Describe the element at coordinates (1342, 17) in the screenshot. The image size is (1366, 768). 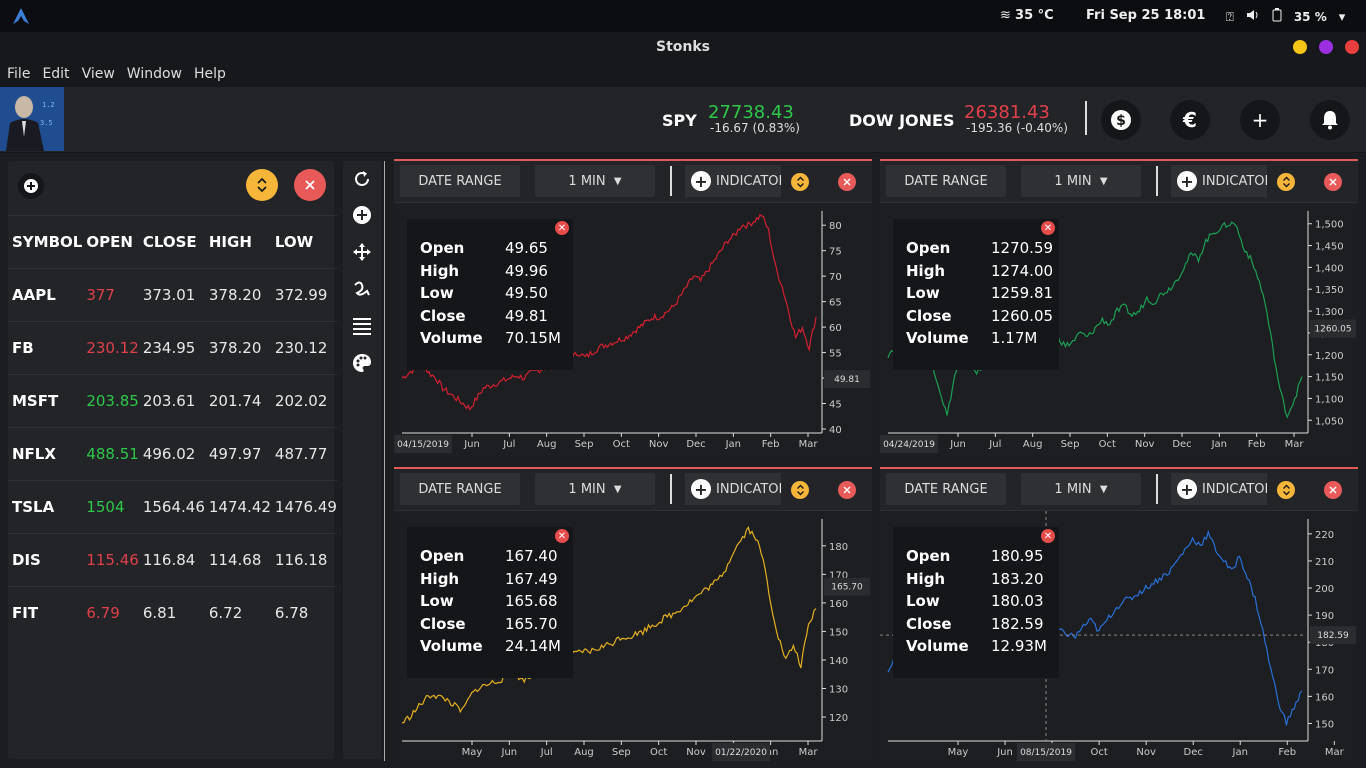
I see `chevron-down-icon: ▾` at that location.